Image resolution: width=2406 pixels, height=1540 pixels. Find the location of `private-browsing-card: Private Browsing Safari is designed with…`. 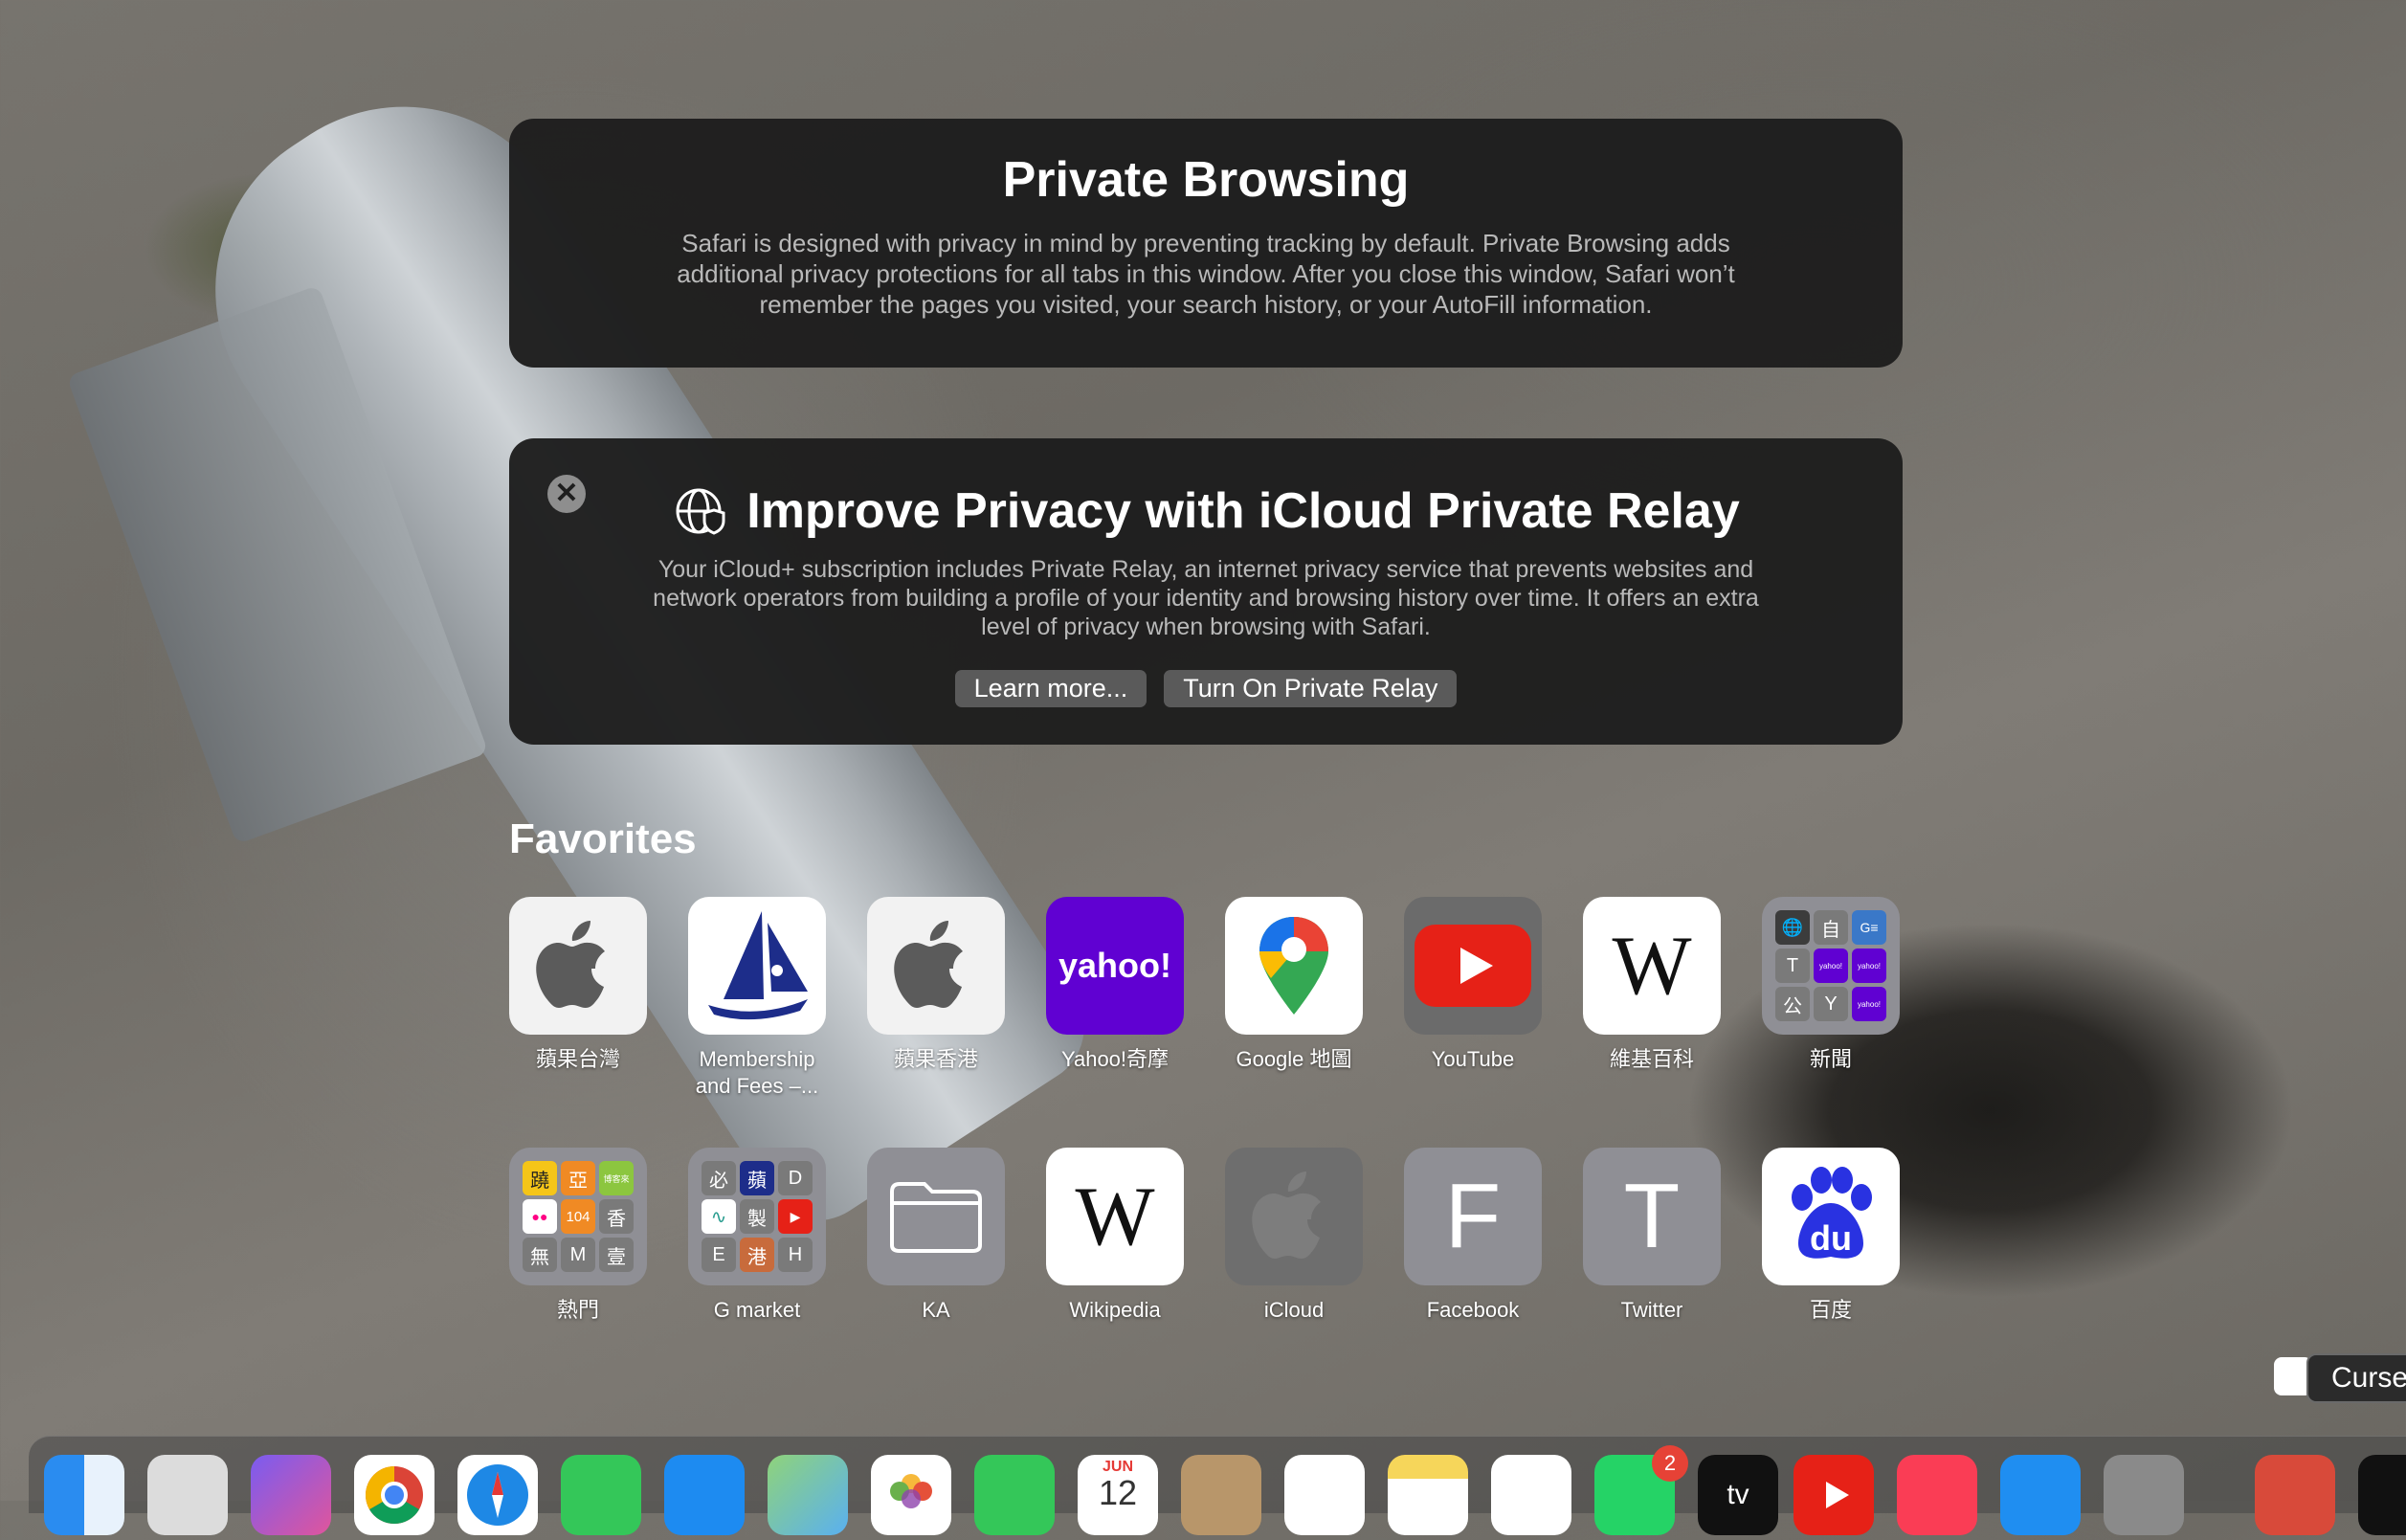

private-browsing-card: Private Browsing Safari is designed with… is located at coordinates (1206, 244).